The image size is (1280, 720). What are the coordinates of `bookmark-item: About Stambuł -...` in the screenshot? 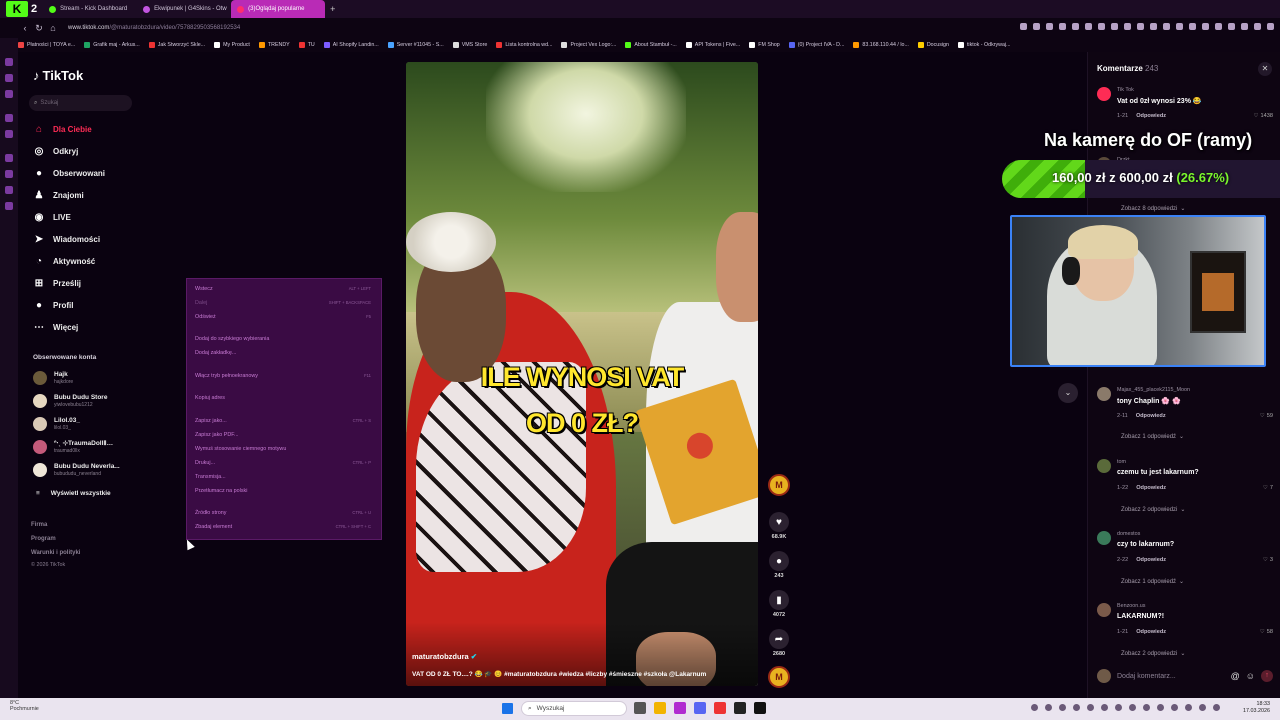 It's located at (651, 45).